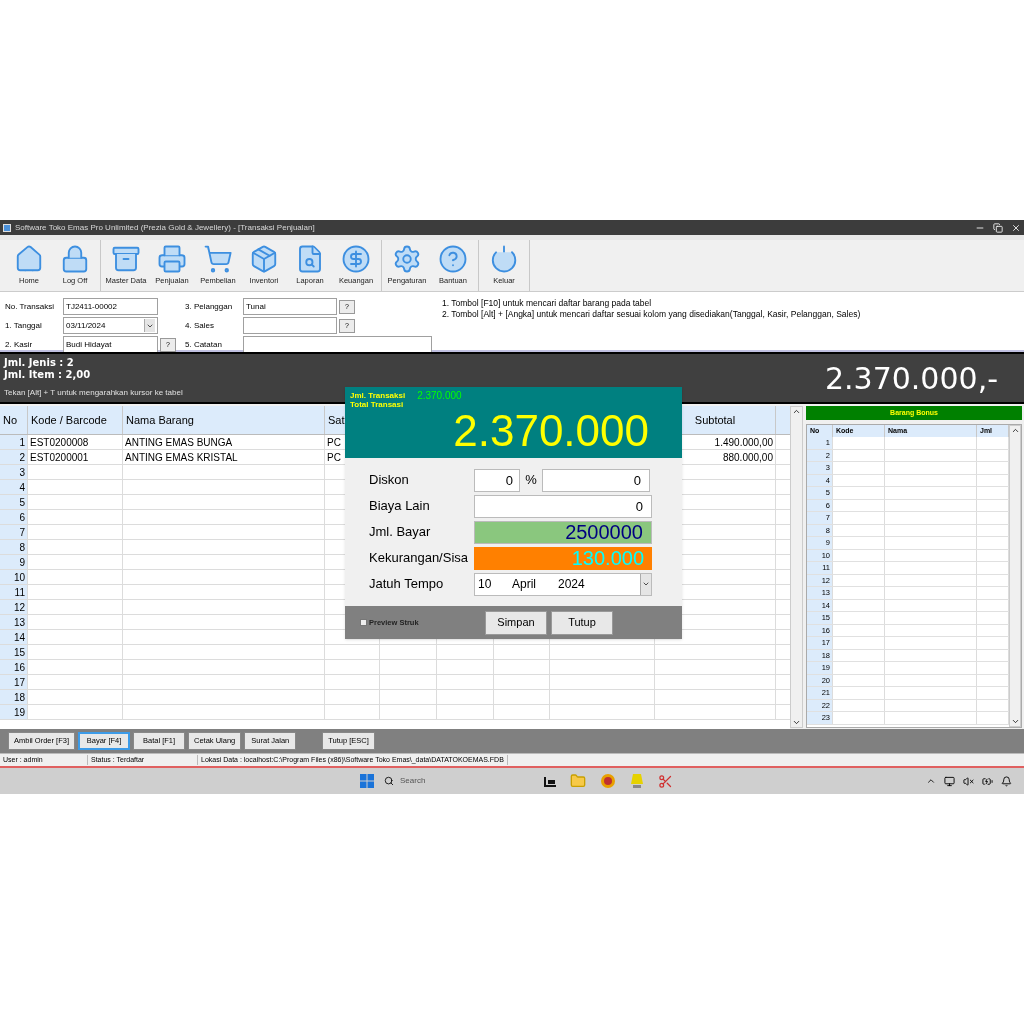  Describe the element at coordinates (743, 442) in the screenshot. I see `table-cell-text: 1.490.000,00` at that location.